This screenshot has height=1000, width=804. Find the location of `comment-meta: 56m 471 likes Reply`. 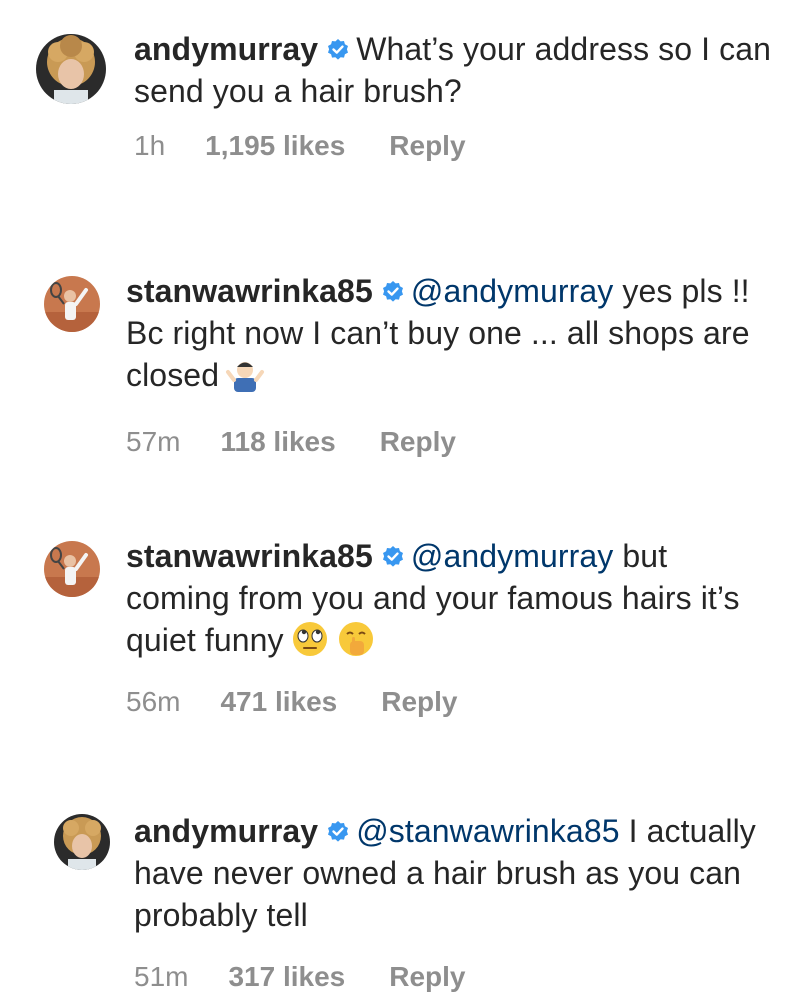

comment-meta: 56m 471 likes Reply is located at coordinates (292, 702).